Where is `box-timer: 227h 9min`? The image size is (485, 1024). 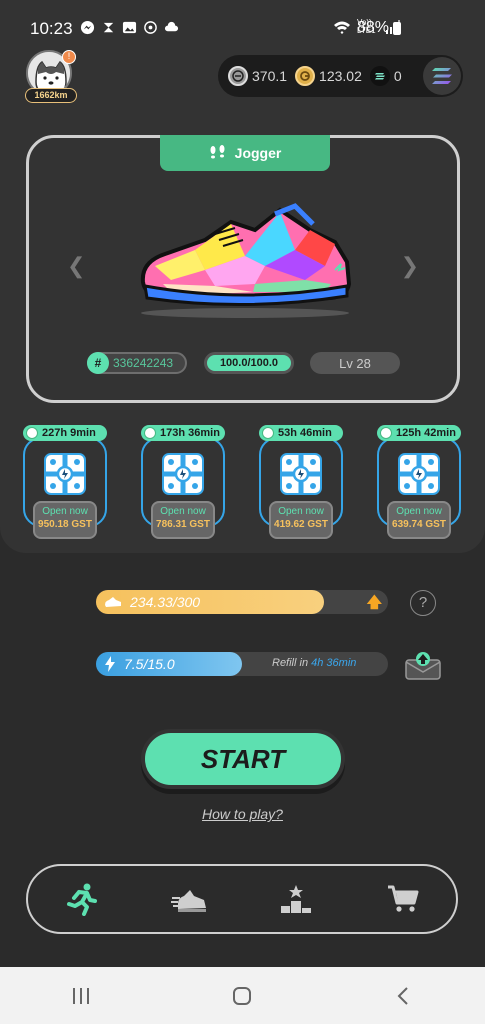 box-timer: 227h 9min is located at coordinates (65, 433).